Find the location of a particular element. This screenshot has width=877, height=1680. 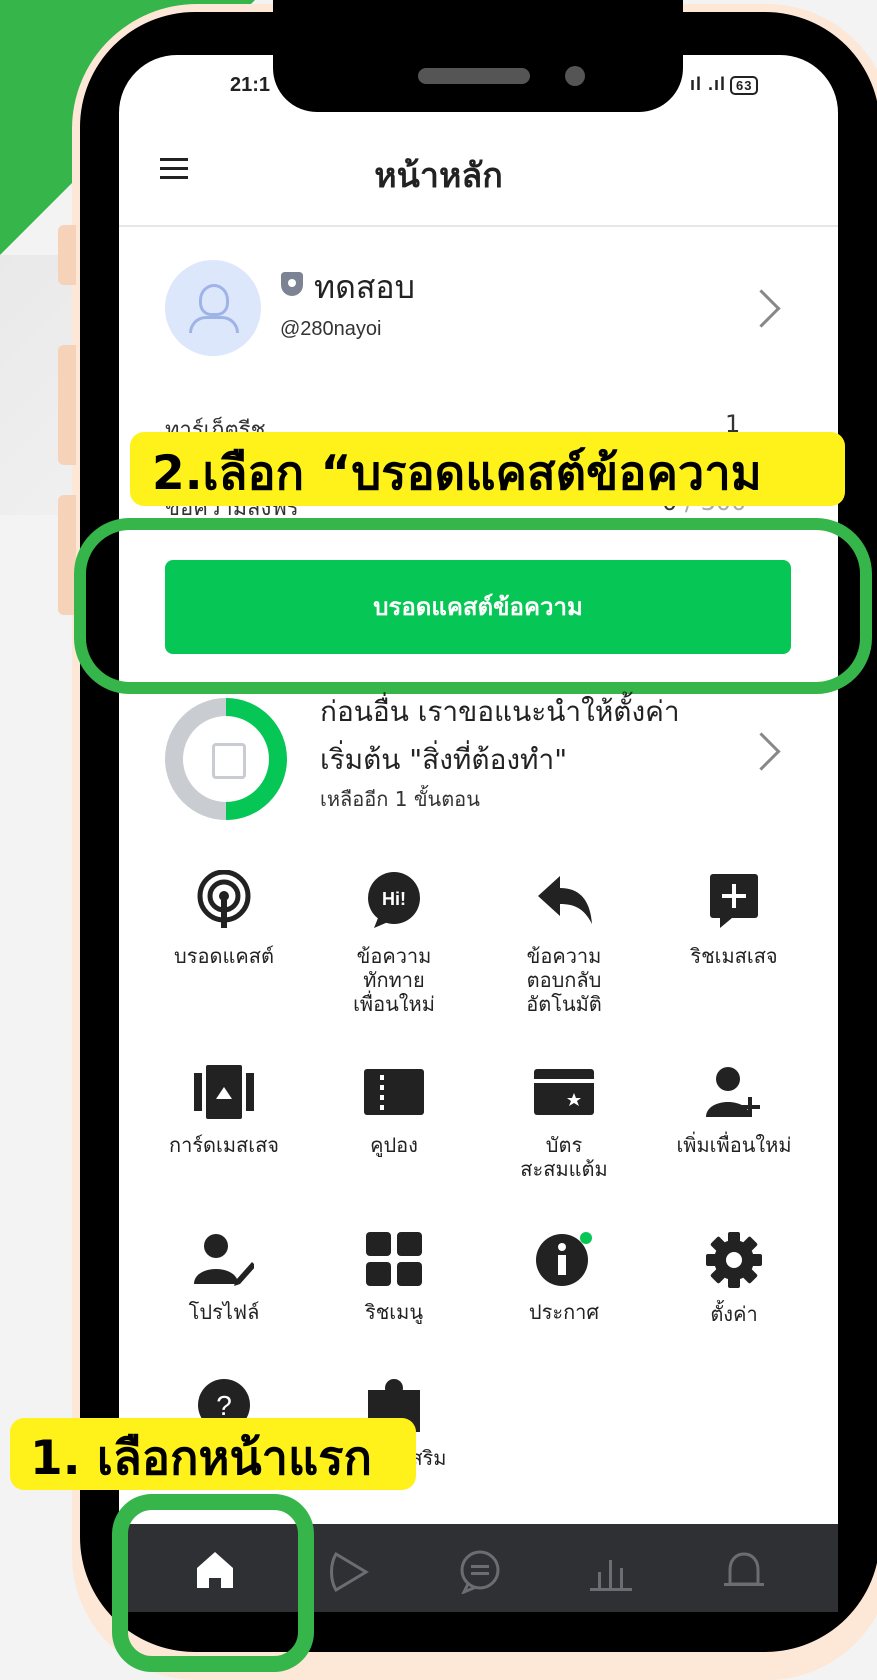

tile-card-message: การ์ดเมสเสจ is located at coordinates (224, 1111).